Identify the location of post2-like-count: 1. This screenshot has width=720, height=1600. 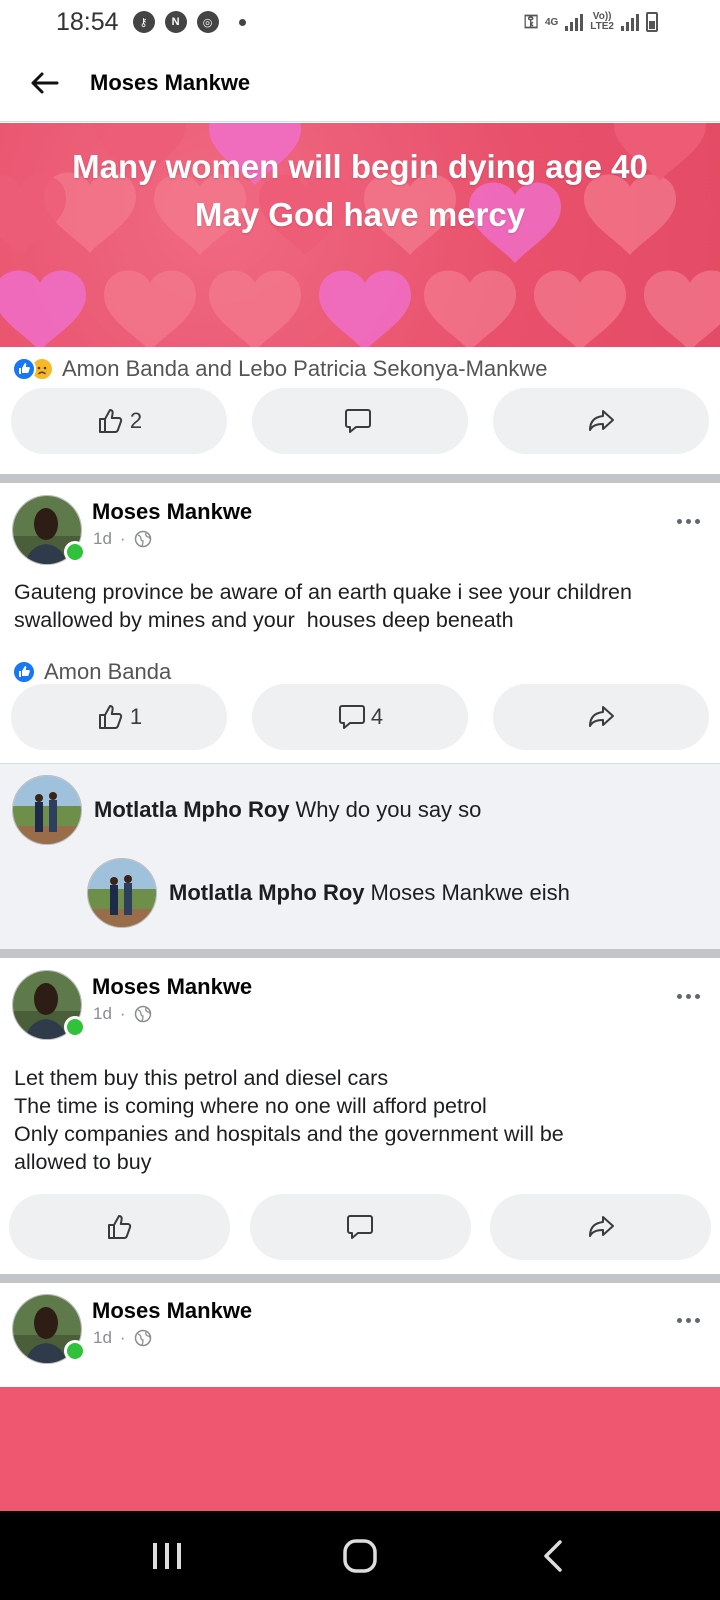
(136, 716).